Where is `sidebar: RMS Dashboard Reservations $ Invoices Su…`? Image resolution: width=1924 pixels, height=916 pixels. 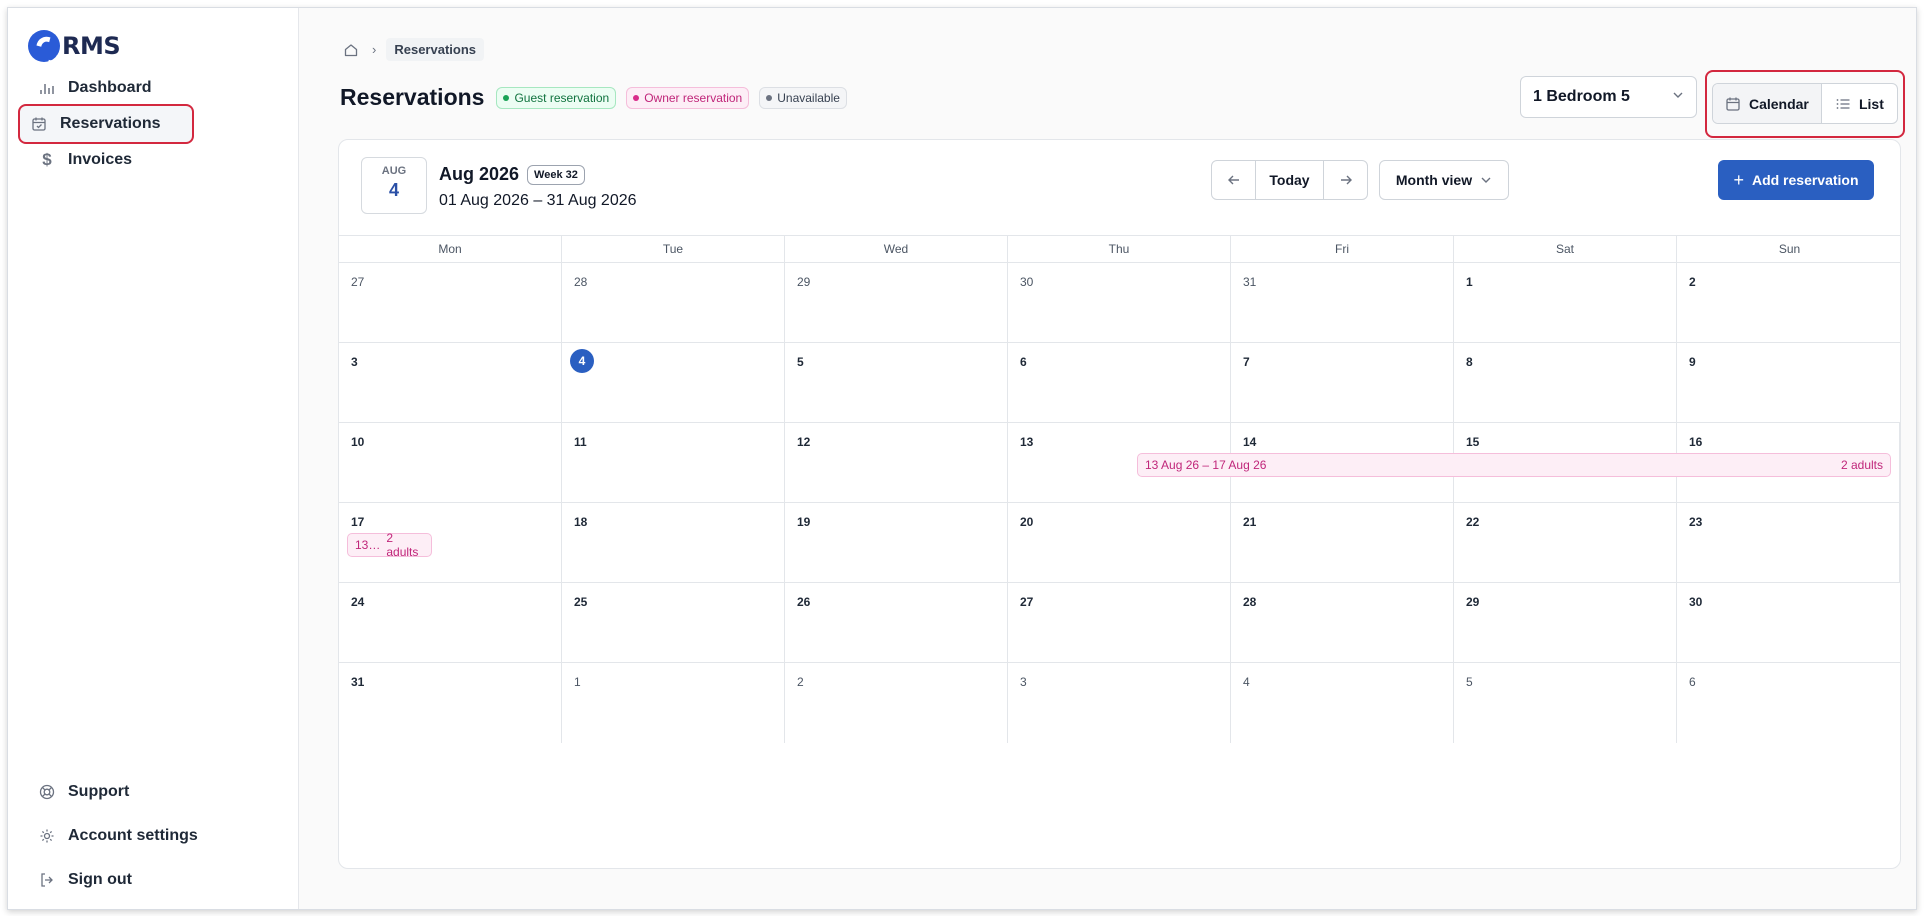 sidebar: RMS Dashboard Reservations $ Invoices Su… is located at coordinates (153, 458).